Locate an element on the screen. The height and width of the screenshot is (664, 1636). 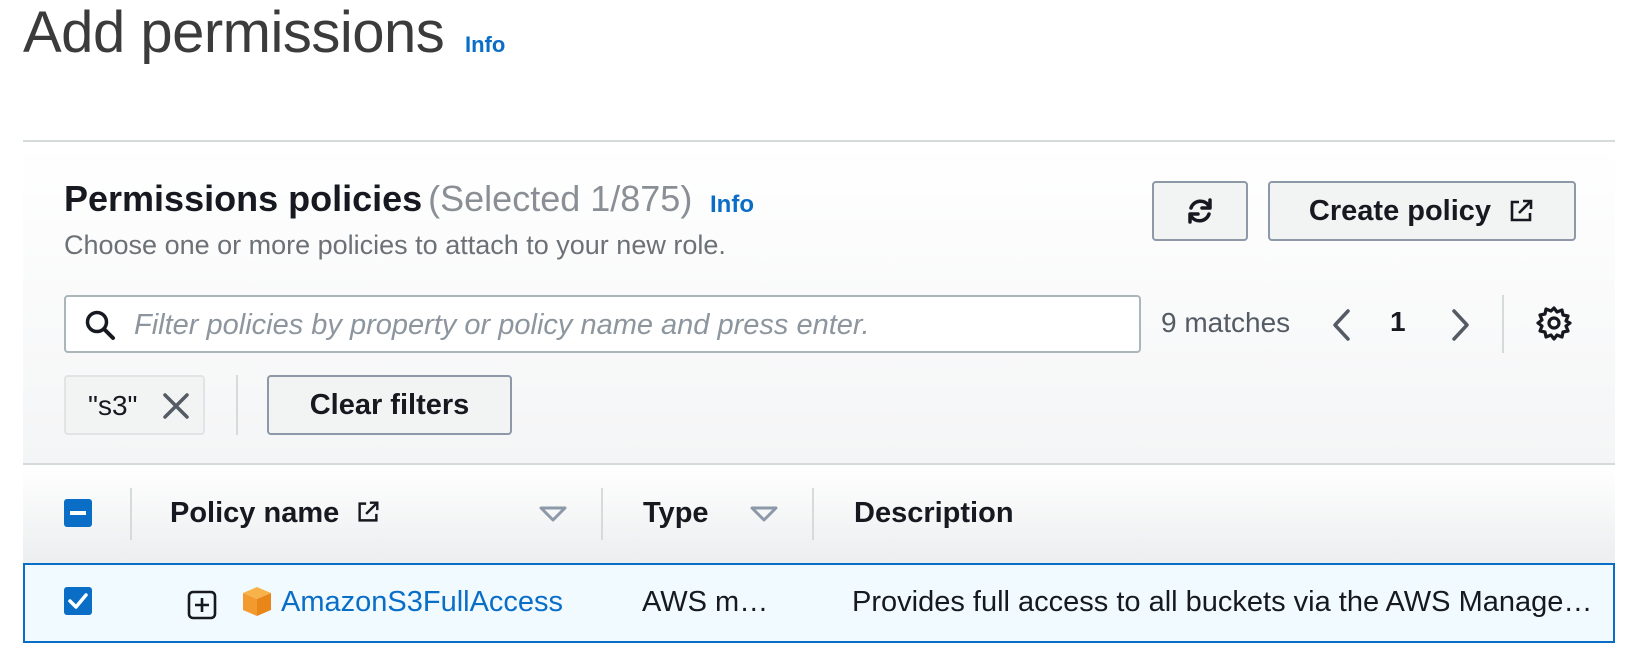
close-icon is located at coordinates (176, 406).